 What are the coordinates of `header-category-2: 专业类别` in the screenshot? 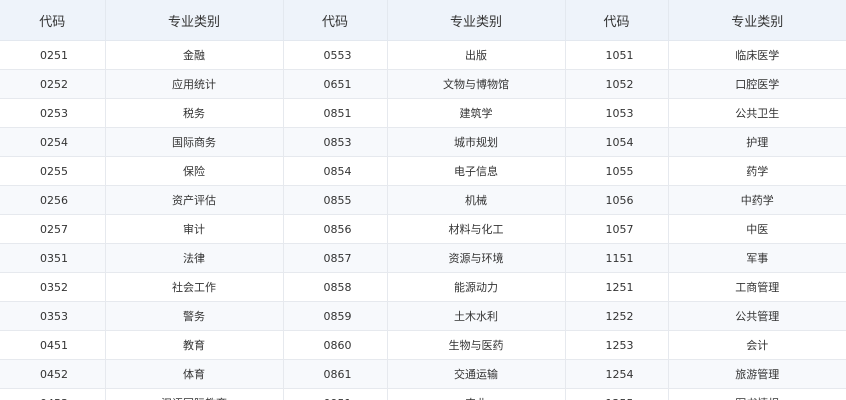 It's located at (476, 20).